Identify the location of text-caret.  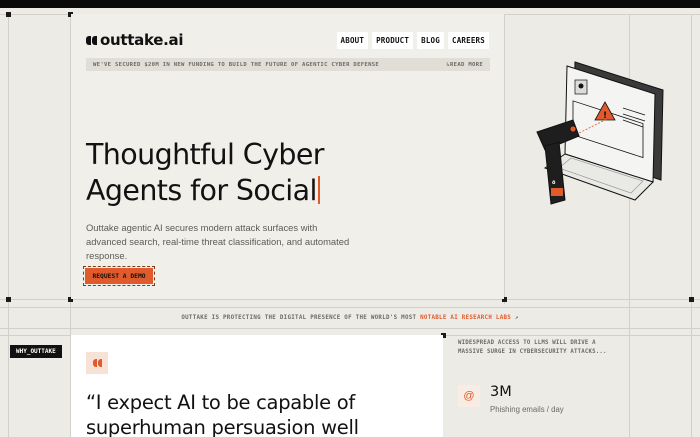
(318, 190).